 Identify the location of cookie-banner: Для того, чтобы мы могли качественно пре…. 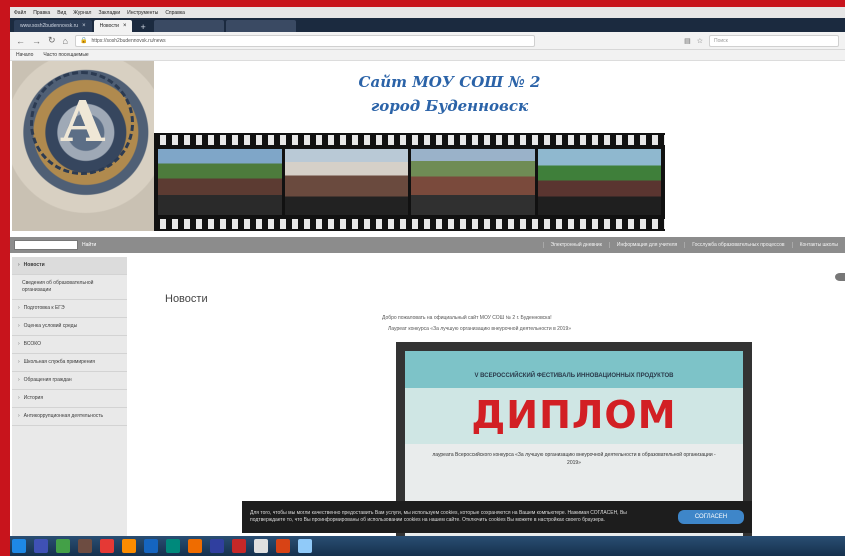
(497, 517).